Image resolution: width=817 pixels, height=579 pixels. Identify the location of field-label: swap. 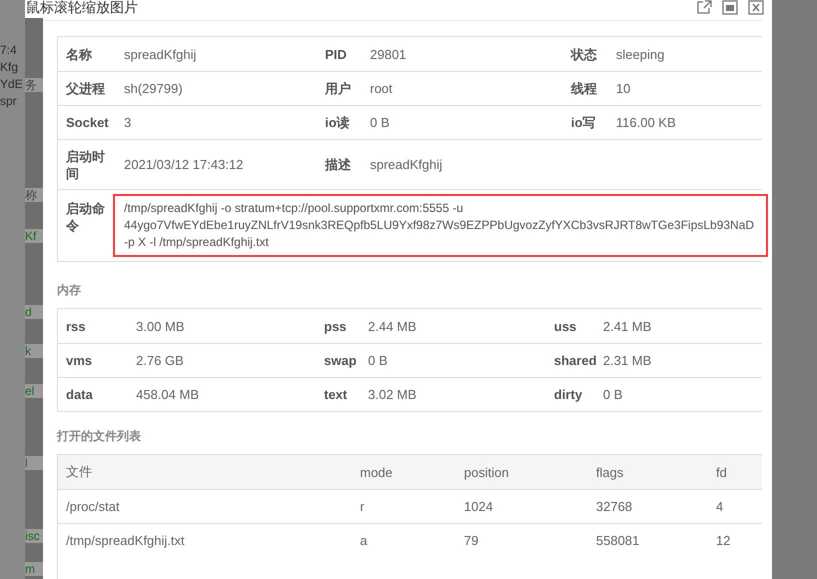
(340, 360).